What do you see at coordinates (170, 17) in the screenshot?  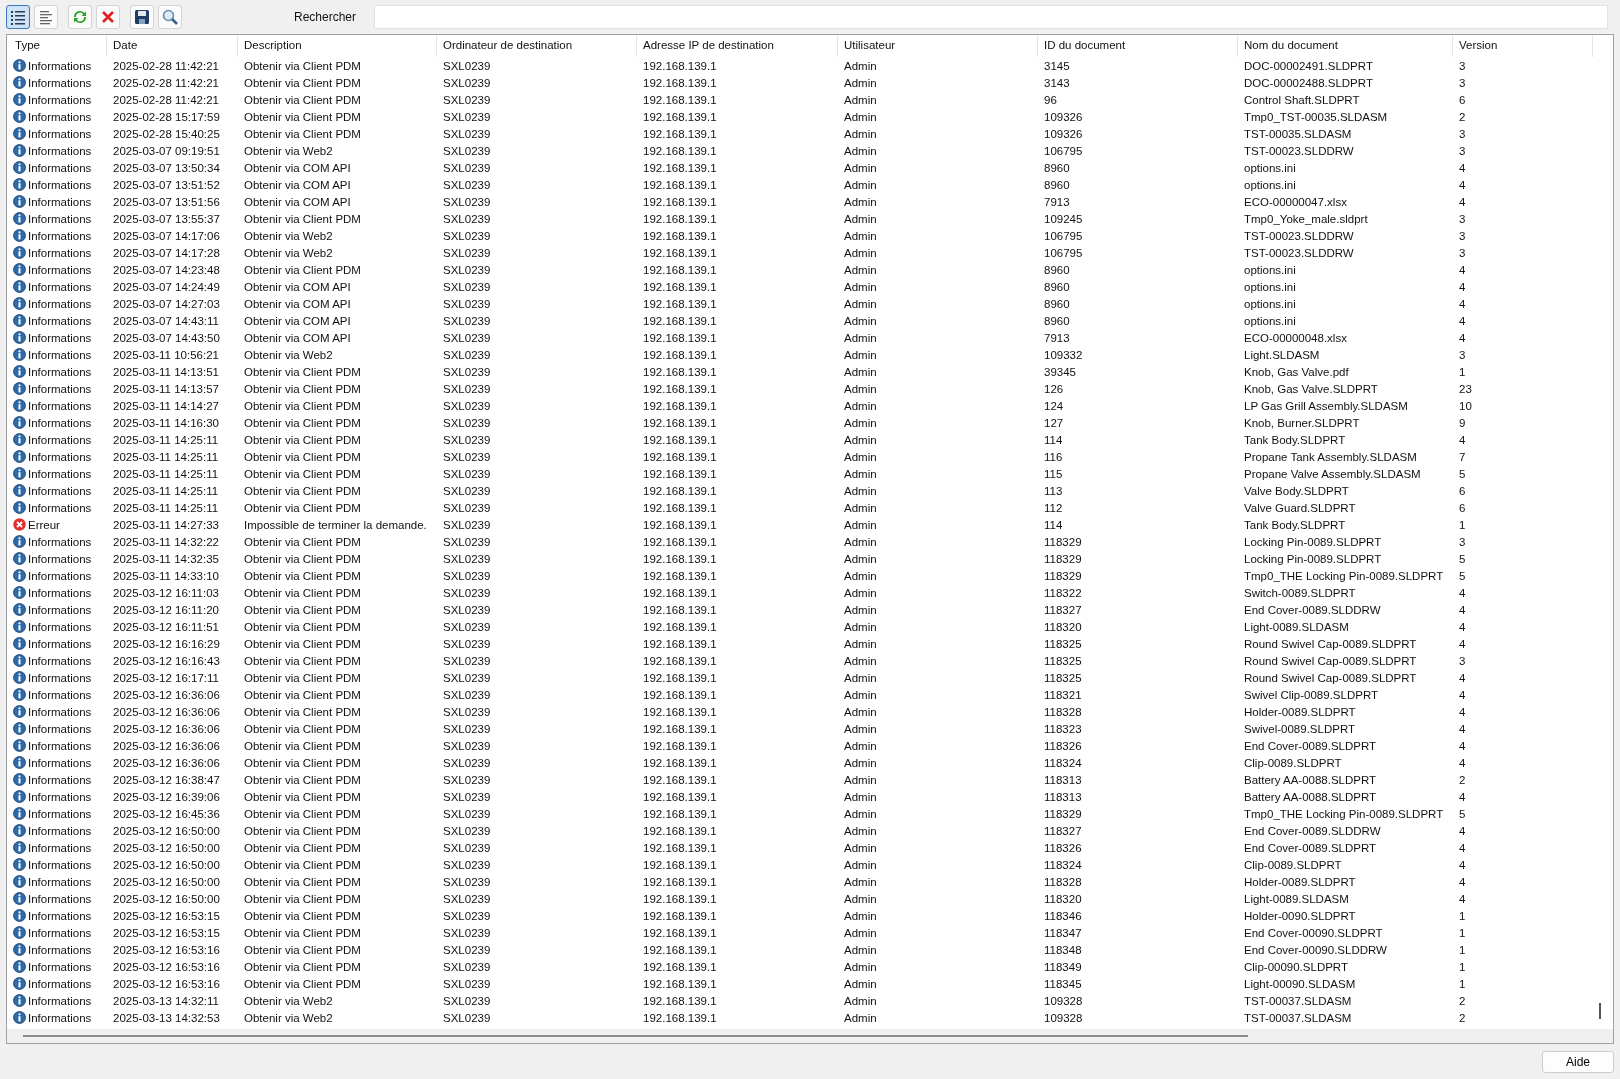 I see `search-button` at bounding box center [170, 17].